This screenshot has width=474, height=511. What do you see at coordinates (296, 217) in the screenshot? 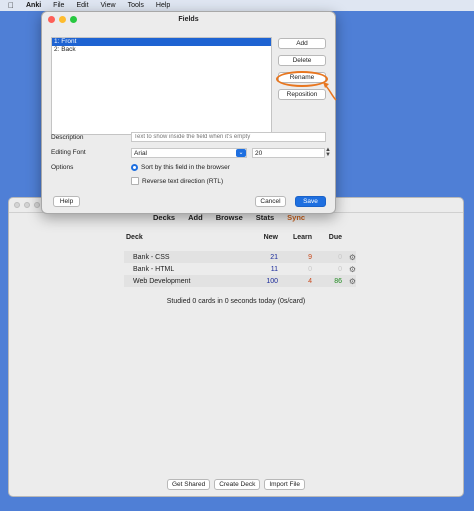
I see `toolbar-sync: Sync` at bounding box center [296, 217].